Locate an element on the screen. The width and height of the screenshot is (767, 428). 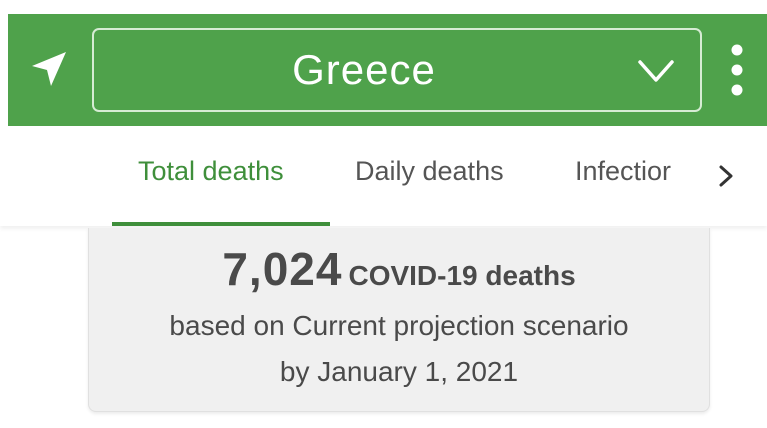
chevron-right-icon is located at coordinates (726, 176).